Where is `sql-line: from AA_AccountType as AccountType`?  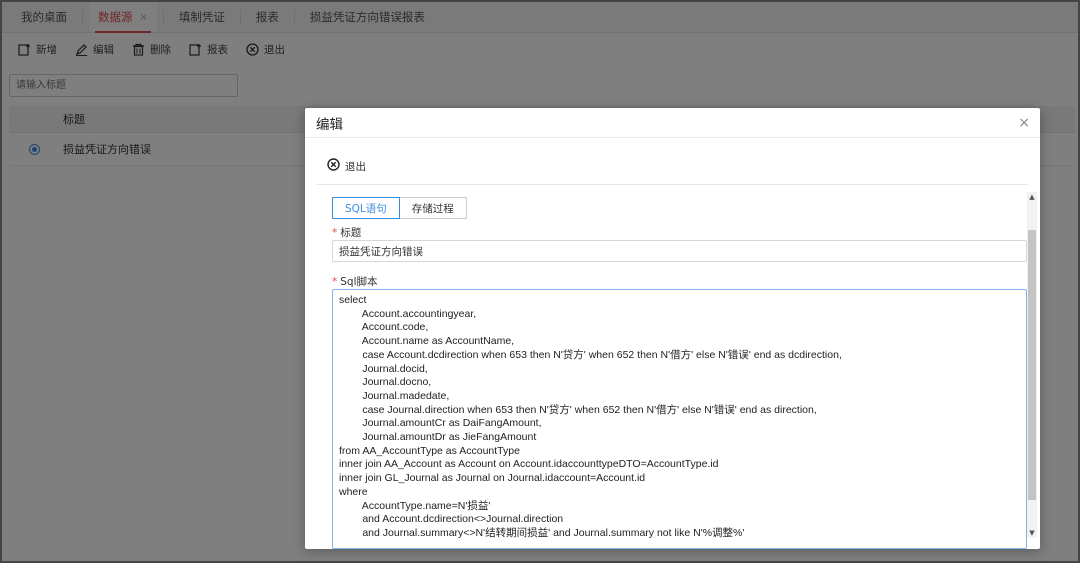 sql-line: from AA_AccountType as AccountType is located at coordinates (429, 450).